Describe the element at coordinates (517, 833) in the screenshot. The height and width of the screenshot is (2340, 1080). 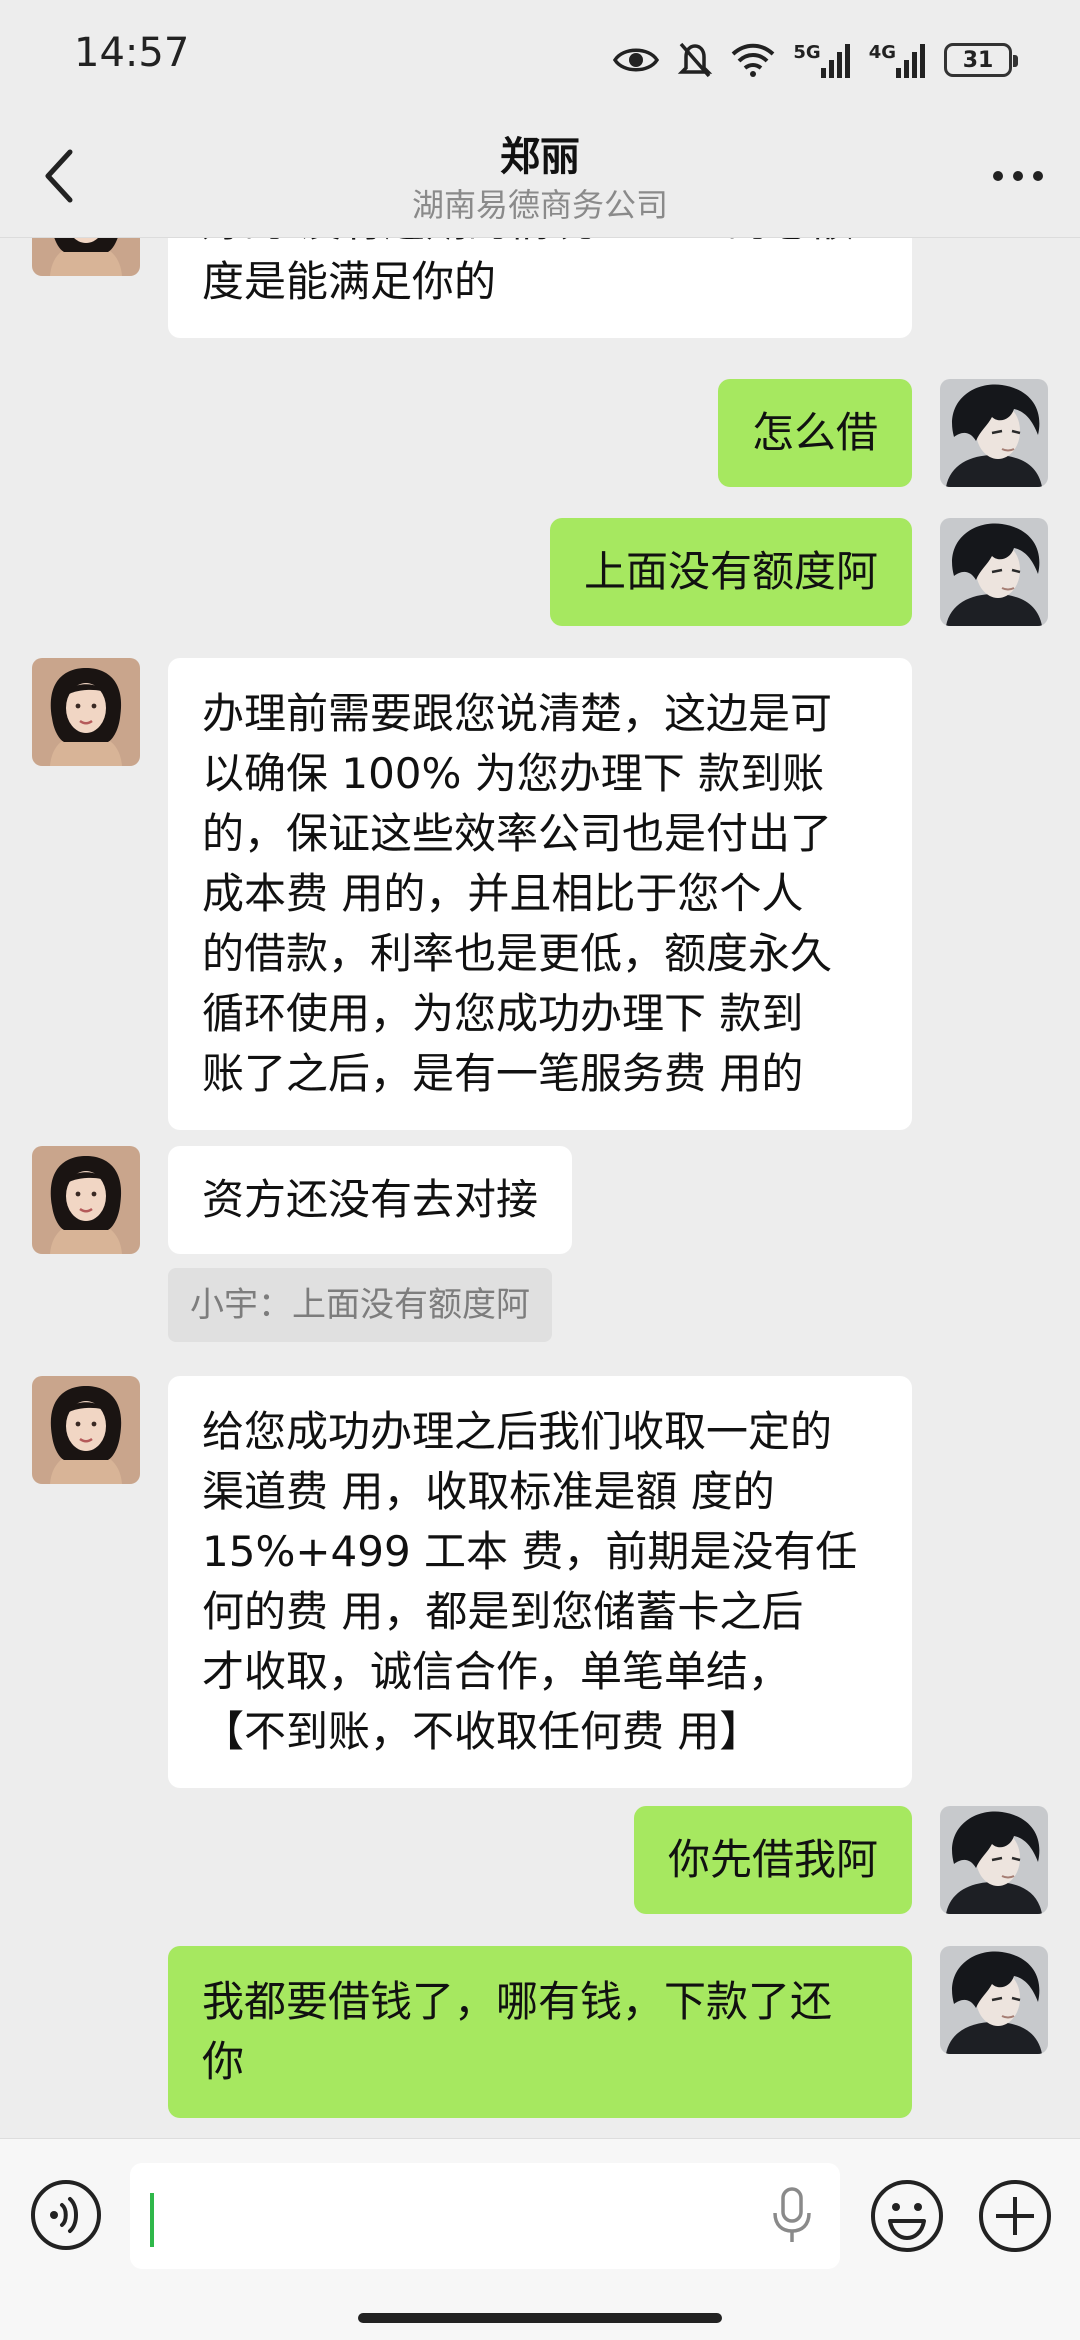
I see `message-text: 的，保证这些效率公司也是付出了` at that location.